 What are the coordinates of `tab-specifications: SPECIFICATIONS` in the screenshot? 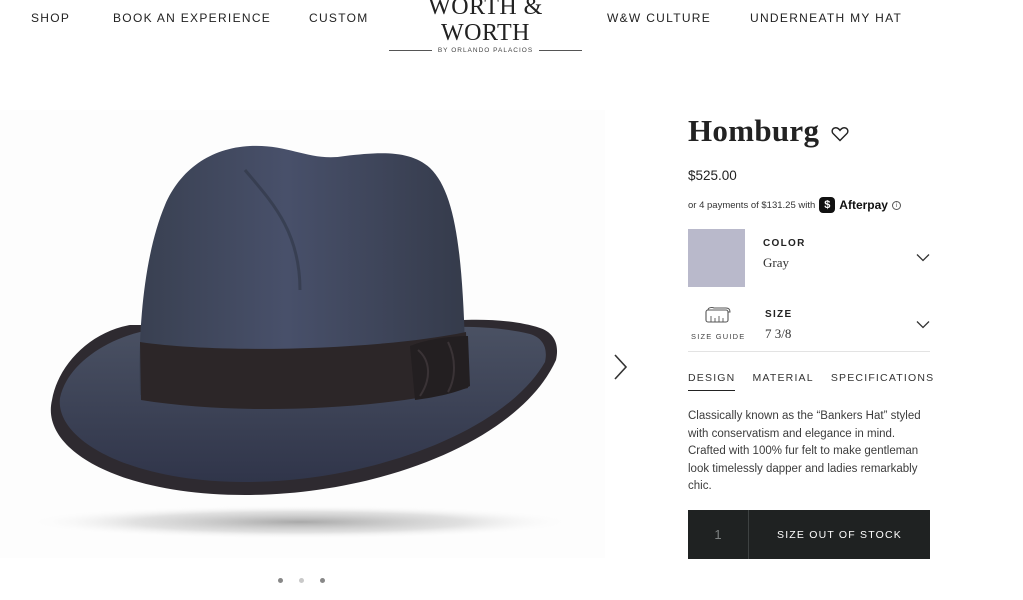 It's located at (883, 381).